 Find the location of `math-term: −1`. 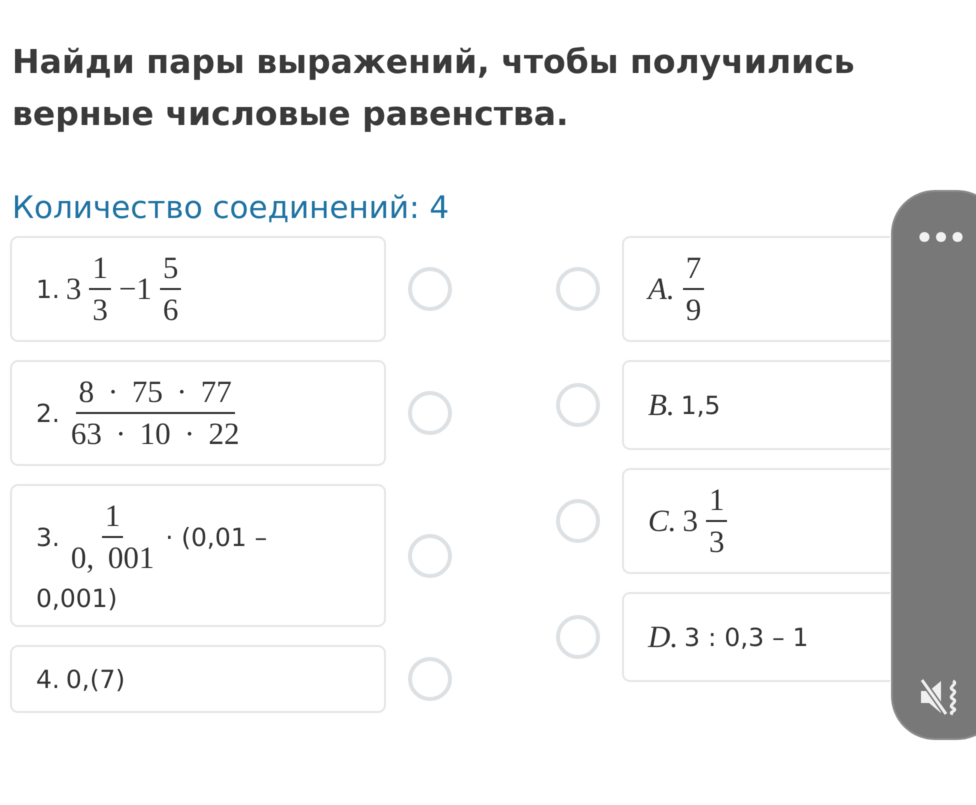

math-term: −1 is located at coordinates (135, 289).